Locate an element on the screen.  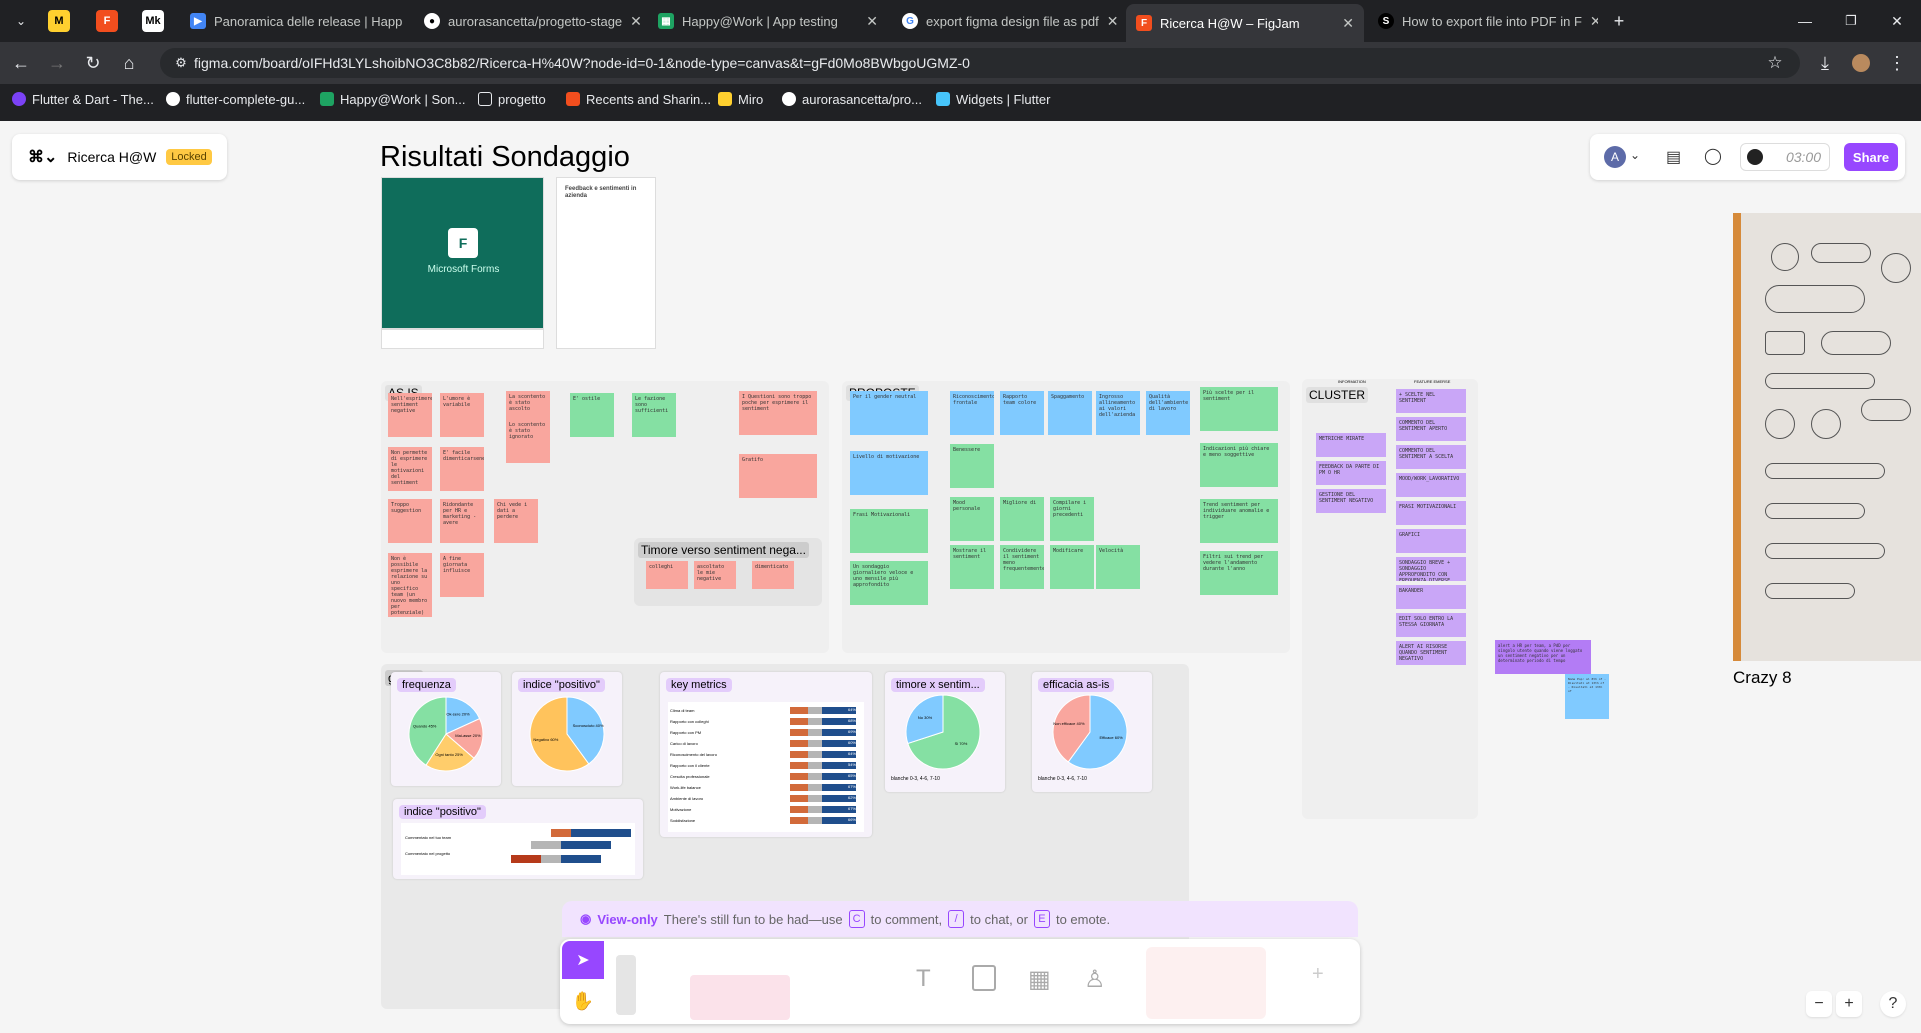
tab-happy-work: ▦ Happy@Work | App testing ✕ is located at coordinates (768, 21).